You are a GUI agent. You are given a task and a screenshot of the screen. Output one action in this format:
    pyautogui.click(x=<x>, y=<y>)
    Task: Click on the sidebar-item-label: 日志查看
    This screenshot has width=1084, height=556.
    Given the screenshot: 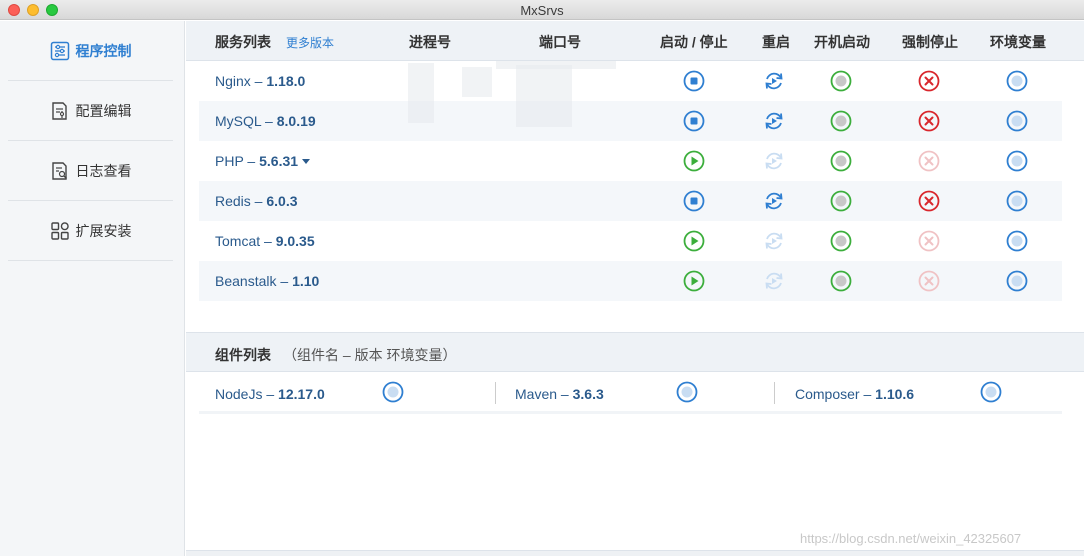 What is the action you would take?
    pyautogui.click(x=103, y=170)
    